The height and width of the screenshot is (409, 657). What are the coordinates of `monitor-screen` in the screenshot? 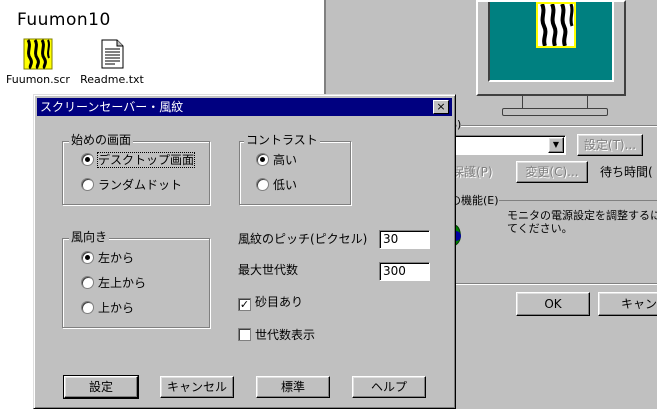 It's located at (551, 42).